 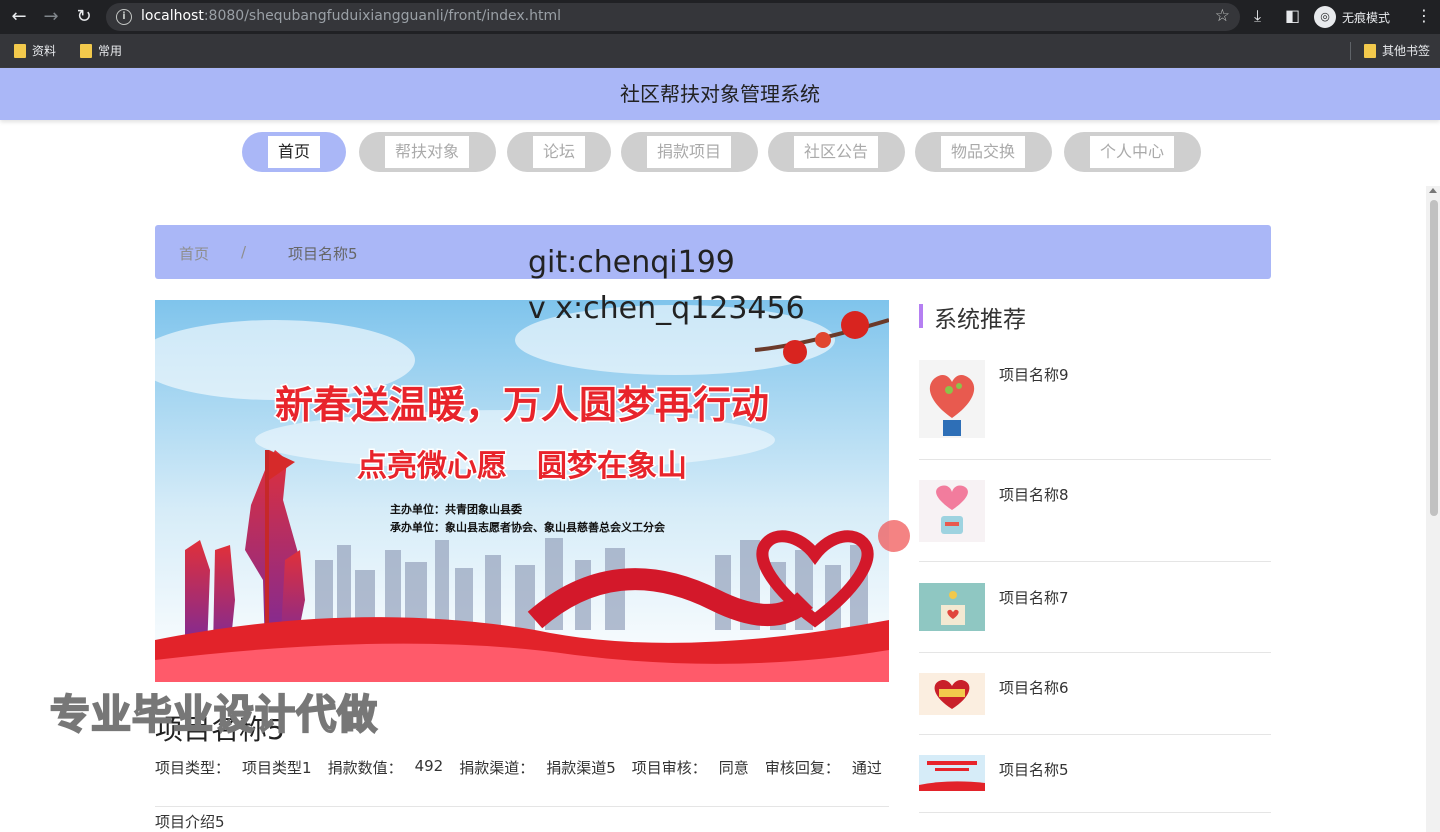 I want to click on recommend-item: 项目名称8, so click(x=1095, y=521).